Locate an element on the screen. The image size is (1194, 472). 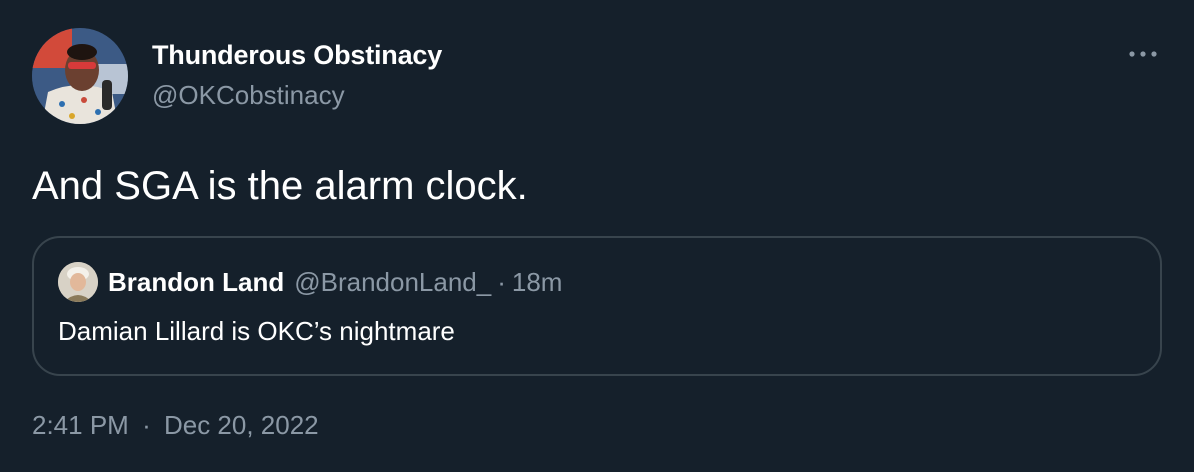
author-avatar is located at coordinates (80, 76).